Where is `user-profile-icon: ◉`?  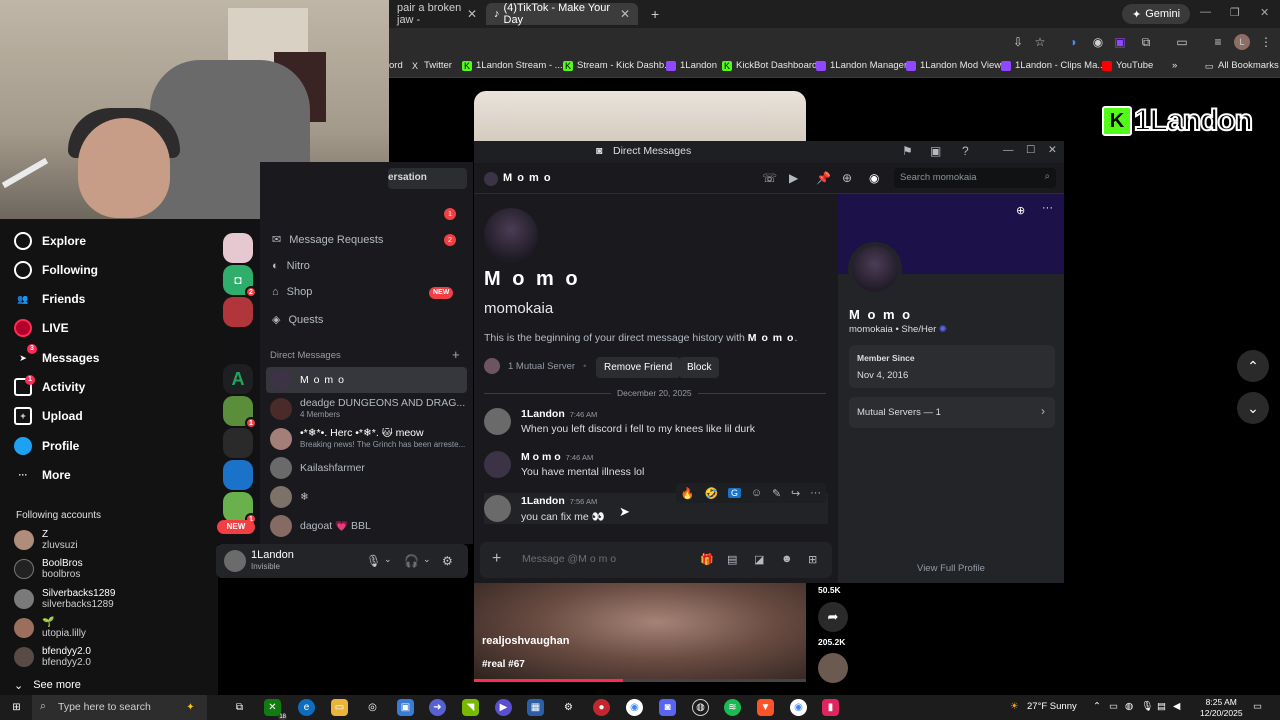
user-profile-icon: ◉ is located at coordinates (874, 178).